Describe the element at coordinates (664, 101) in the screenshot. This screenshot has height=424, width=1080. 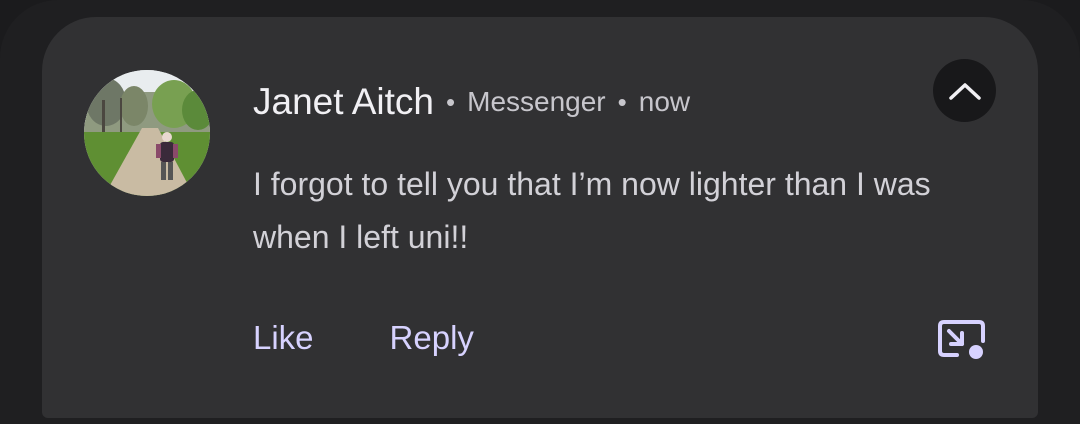
I see `timestamp: now` at that location.